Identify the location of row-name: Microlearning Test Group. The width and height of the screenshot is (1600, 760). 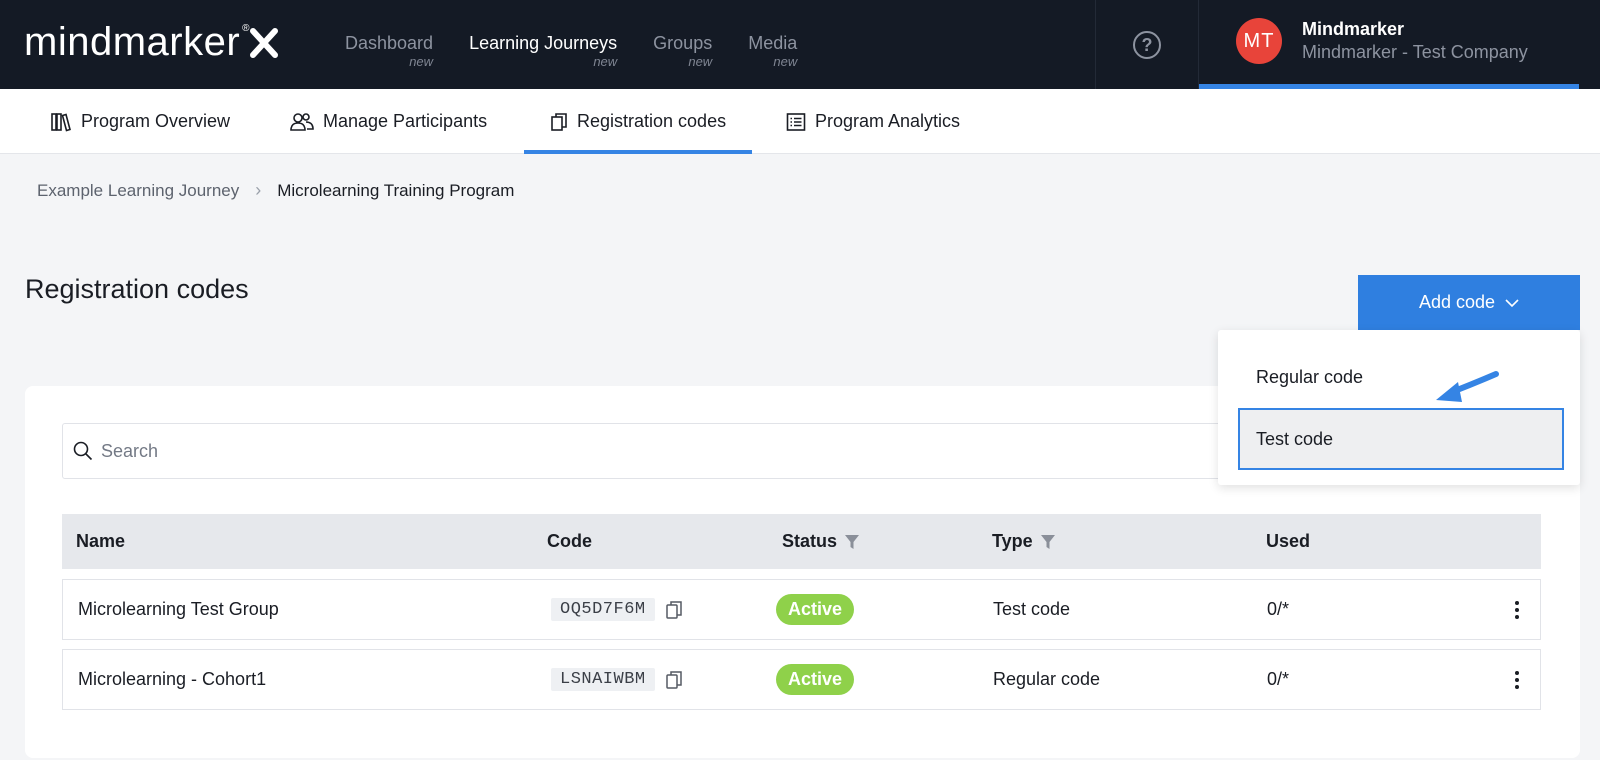
(178, 609).